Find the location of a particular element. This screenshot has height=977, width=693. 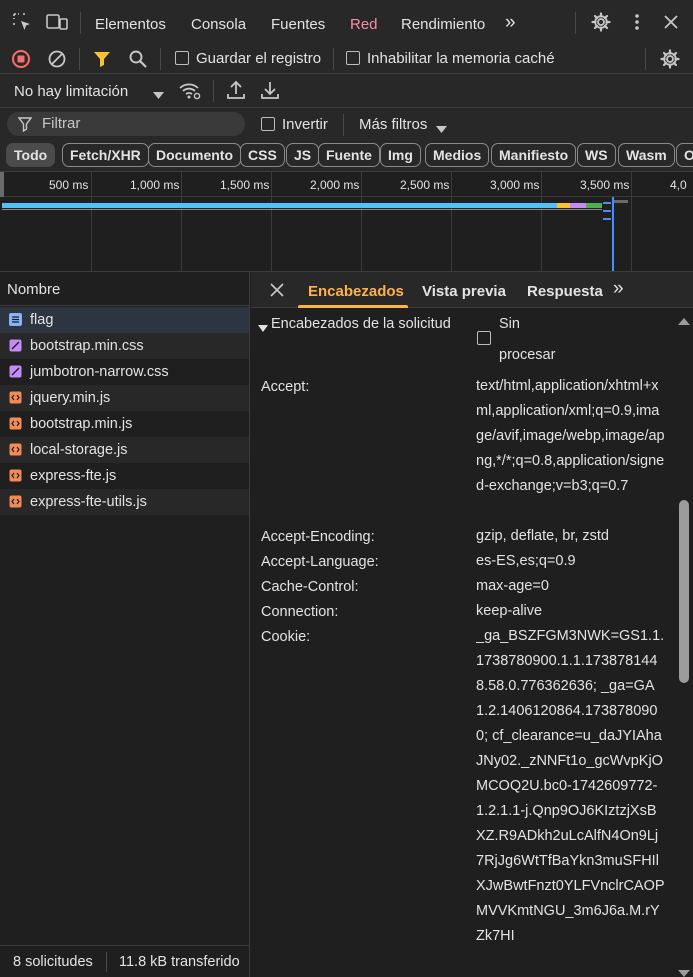

timeline-tick-label: 3,500 ms is located at coordinates (605, 185).